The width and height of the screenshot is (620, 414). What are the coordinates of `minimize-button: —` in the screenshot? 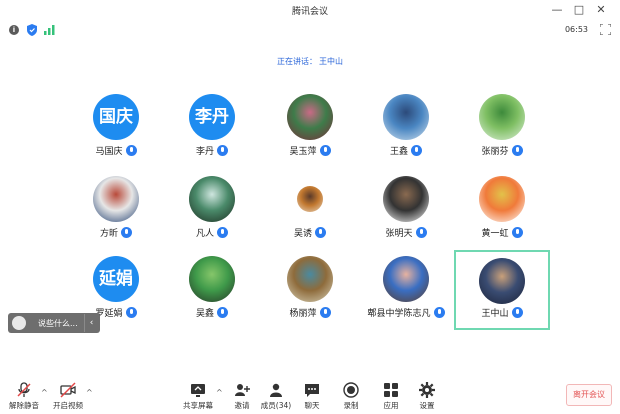 It's located at (557, 10).